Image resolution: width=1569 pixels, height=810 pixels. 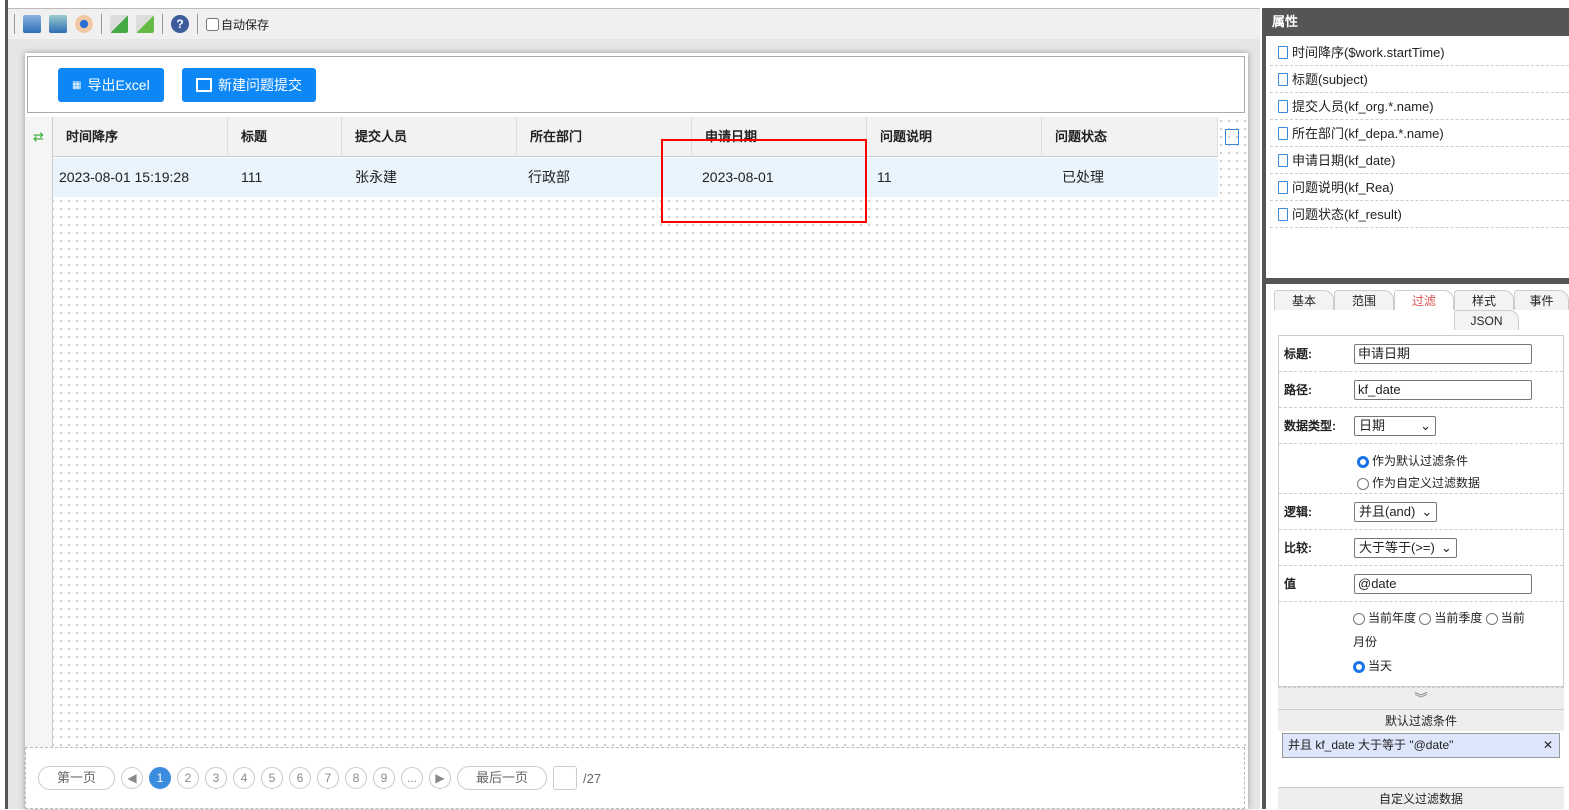 What do you see at coordinates (77, 778) in the screenshot?
I see `first-page-button: 第一页` at bounding box center [77, 778].